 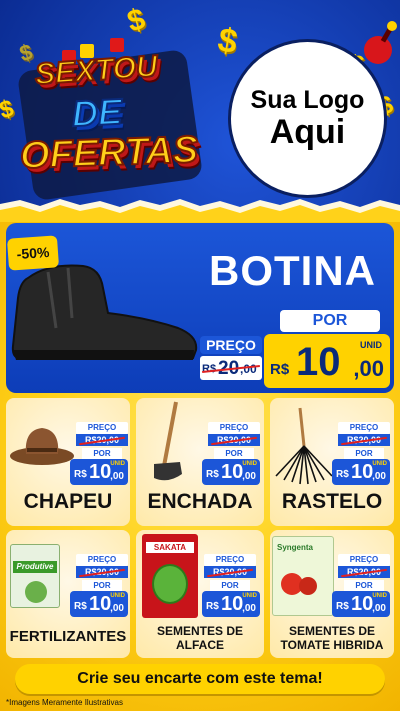 What do you see at coordinates (371, 345) in the screenshot?
I see `hero-unid-label: UNID` at bounding box center [371, 345].